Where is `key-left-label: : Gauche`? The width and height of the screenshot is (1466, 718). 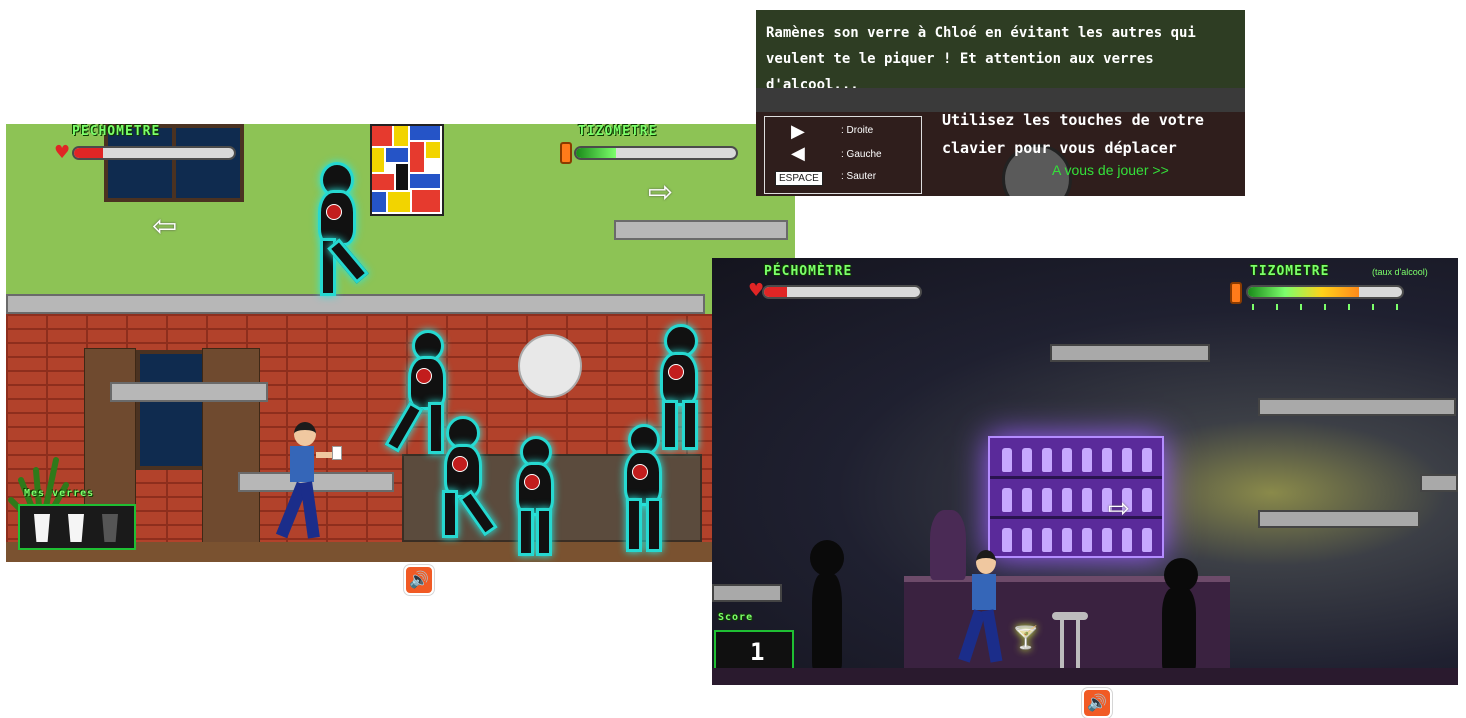
key-left-label: : Gauche is located at coordinates (861, 154).